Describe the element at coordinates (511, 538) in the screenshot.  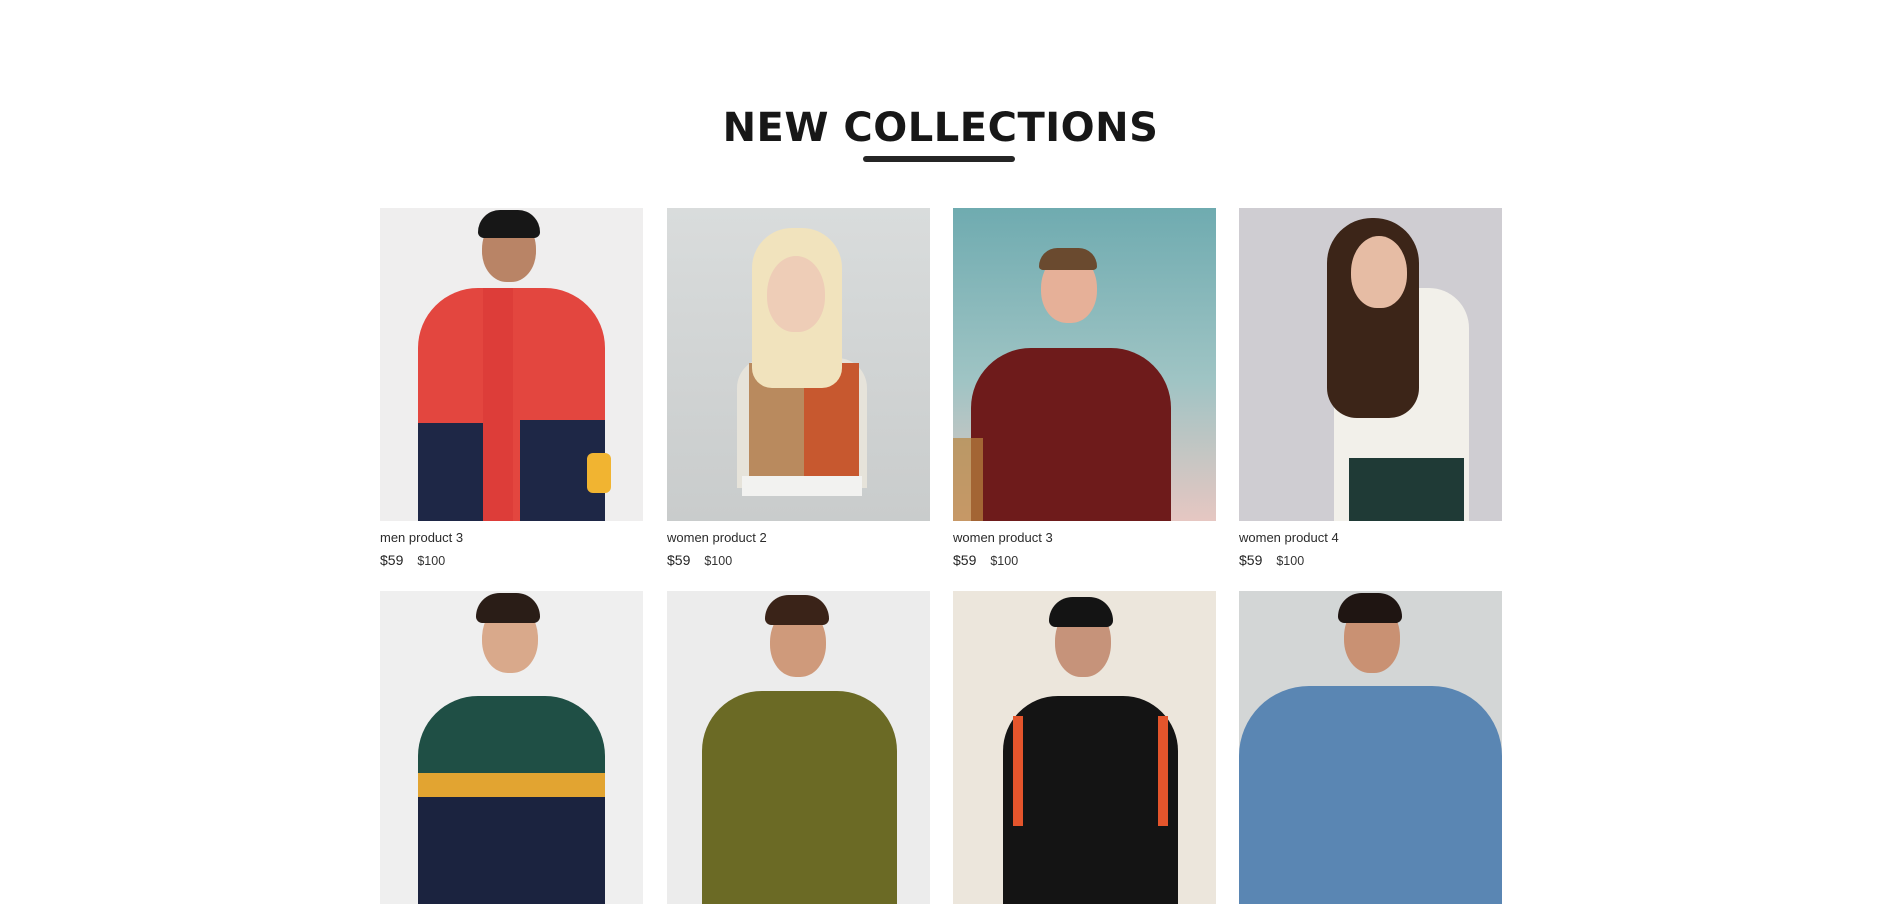
I see `product-name: men product 3` at that location.